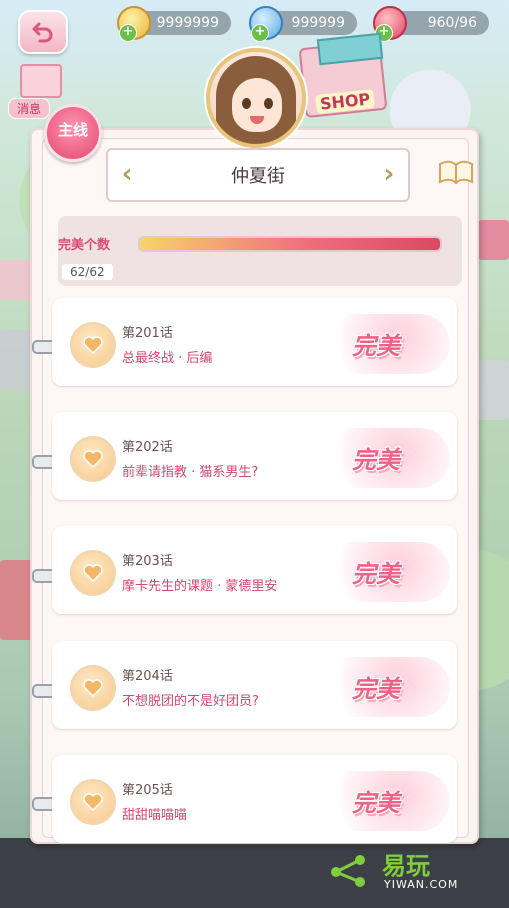 This screenshot has width=509, height=908. What do you see at coordinates (254, 342) in the screenshot?
I see `chapter-item: 第201话 总最终战 · 后编 完美` at bounding box center [254, 342].